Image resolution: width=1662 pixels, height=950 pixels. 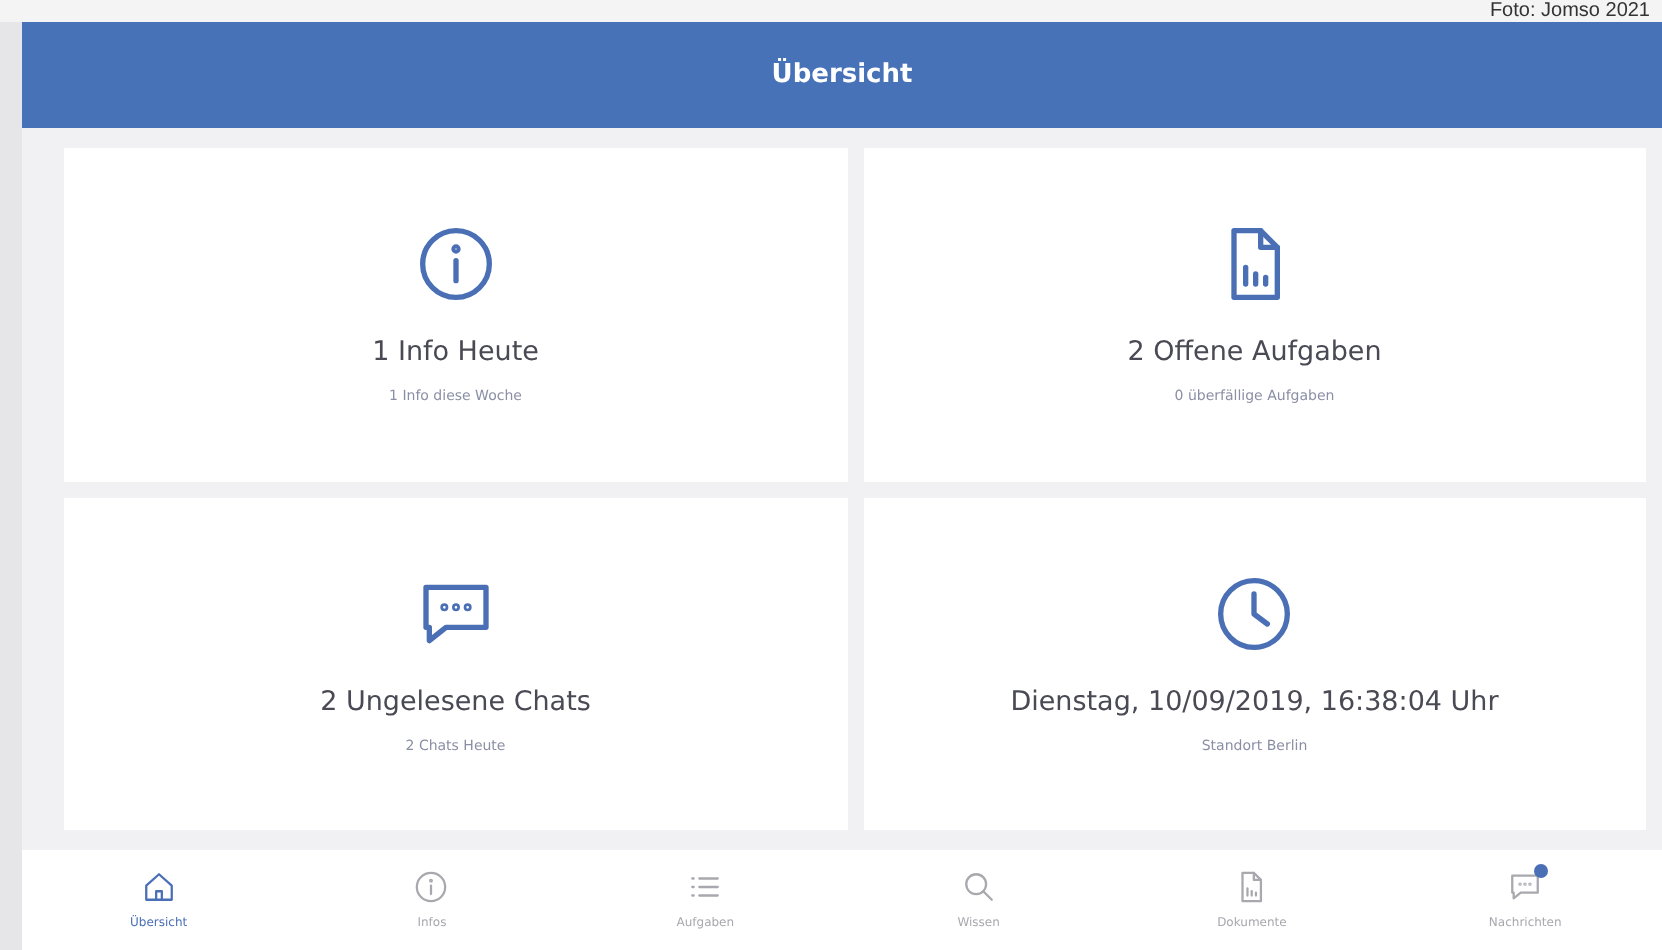 What do you see at coordinates (1525, 887) in the screenshot?
I see `chat-bubble-icon` at bounding box center [1525, 887].